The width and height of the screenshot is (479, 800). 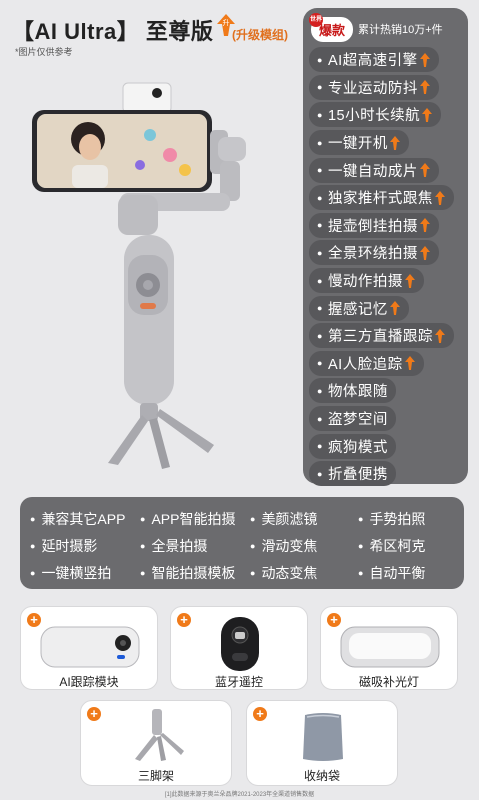 What do you see at coordinates (385, 143) in the screenshot?
I see `feature-item: ● 一键开机` at bounding box center [385, 143].